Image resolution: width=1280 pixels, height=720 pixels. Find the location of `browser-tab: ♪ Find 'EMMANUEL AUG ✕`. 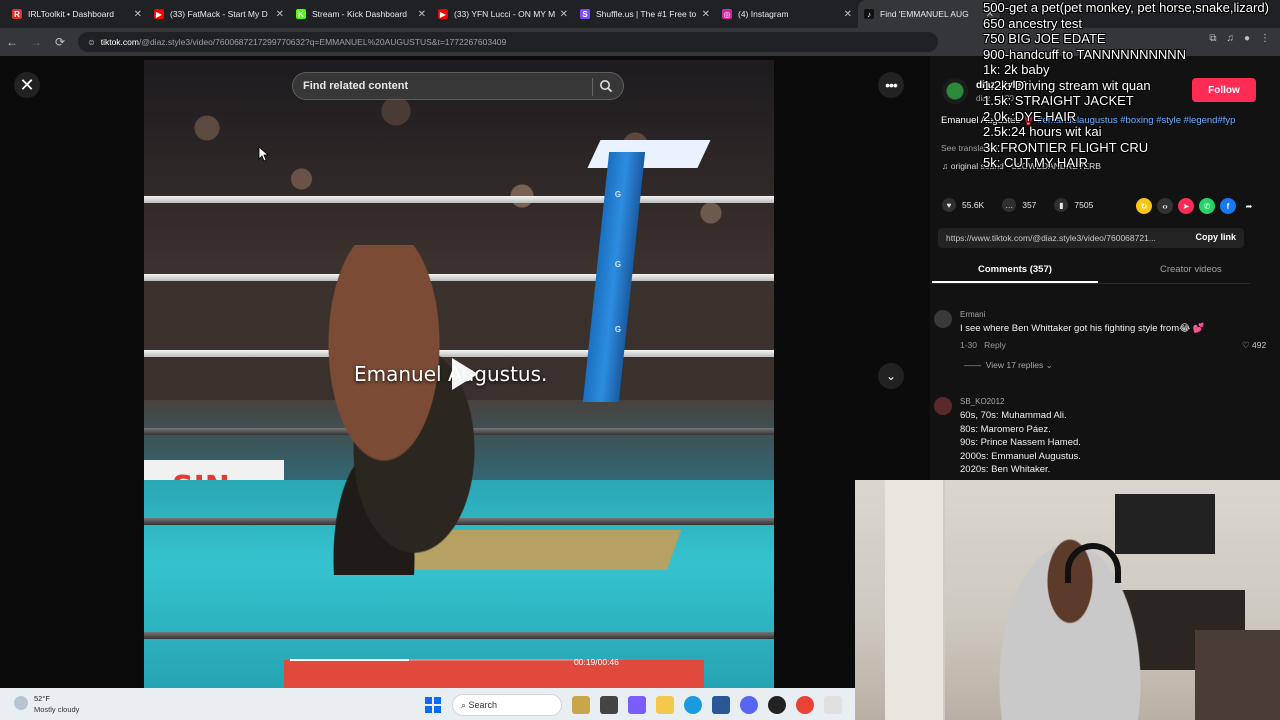

browser-tab: ♪ Find 'EMMANUEL AUG ✕ is located at coordinates (929, 14).